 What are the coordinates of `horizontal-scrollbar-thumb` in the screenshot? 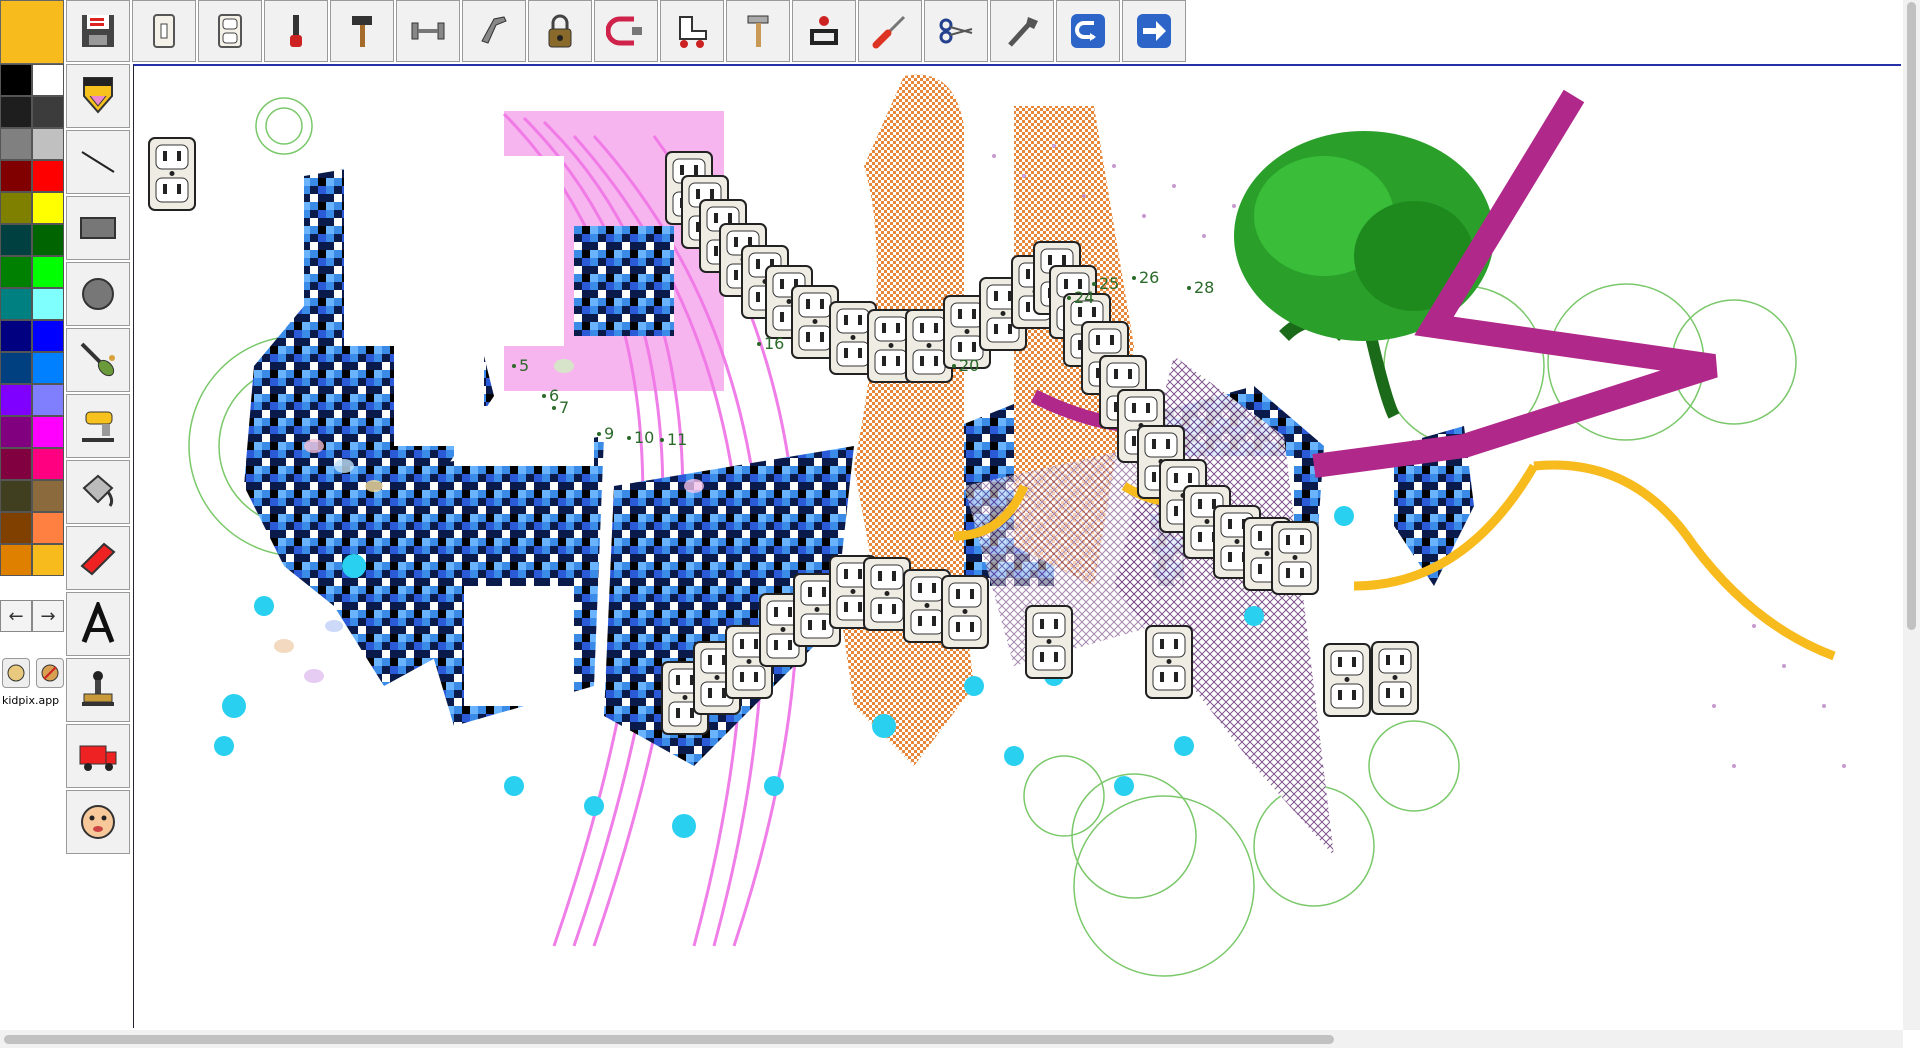 It's located at (669, 1039).